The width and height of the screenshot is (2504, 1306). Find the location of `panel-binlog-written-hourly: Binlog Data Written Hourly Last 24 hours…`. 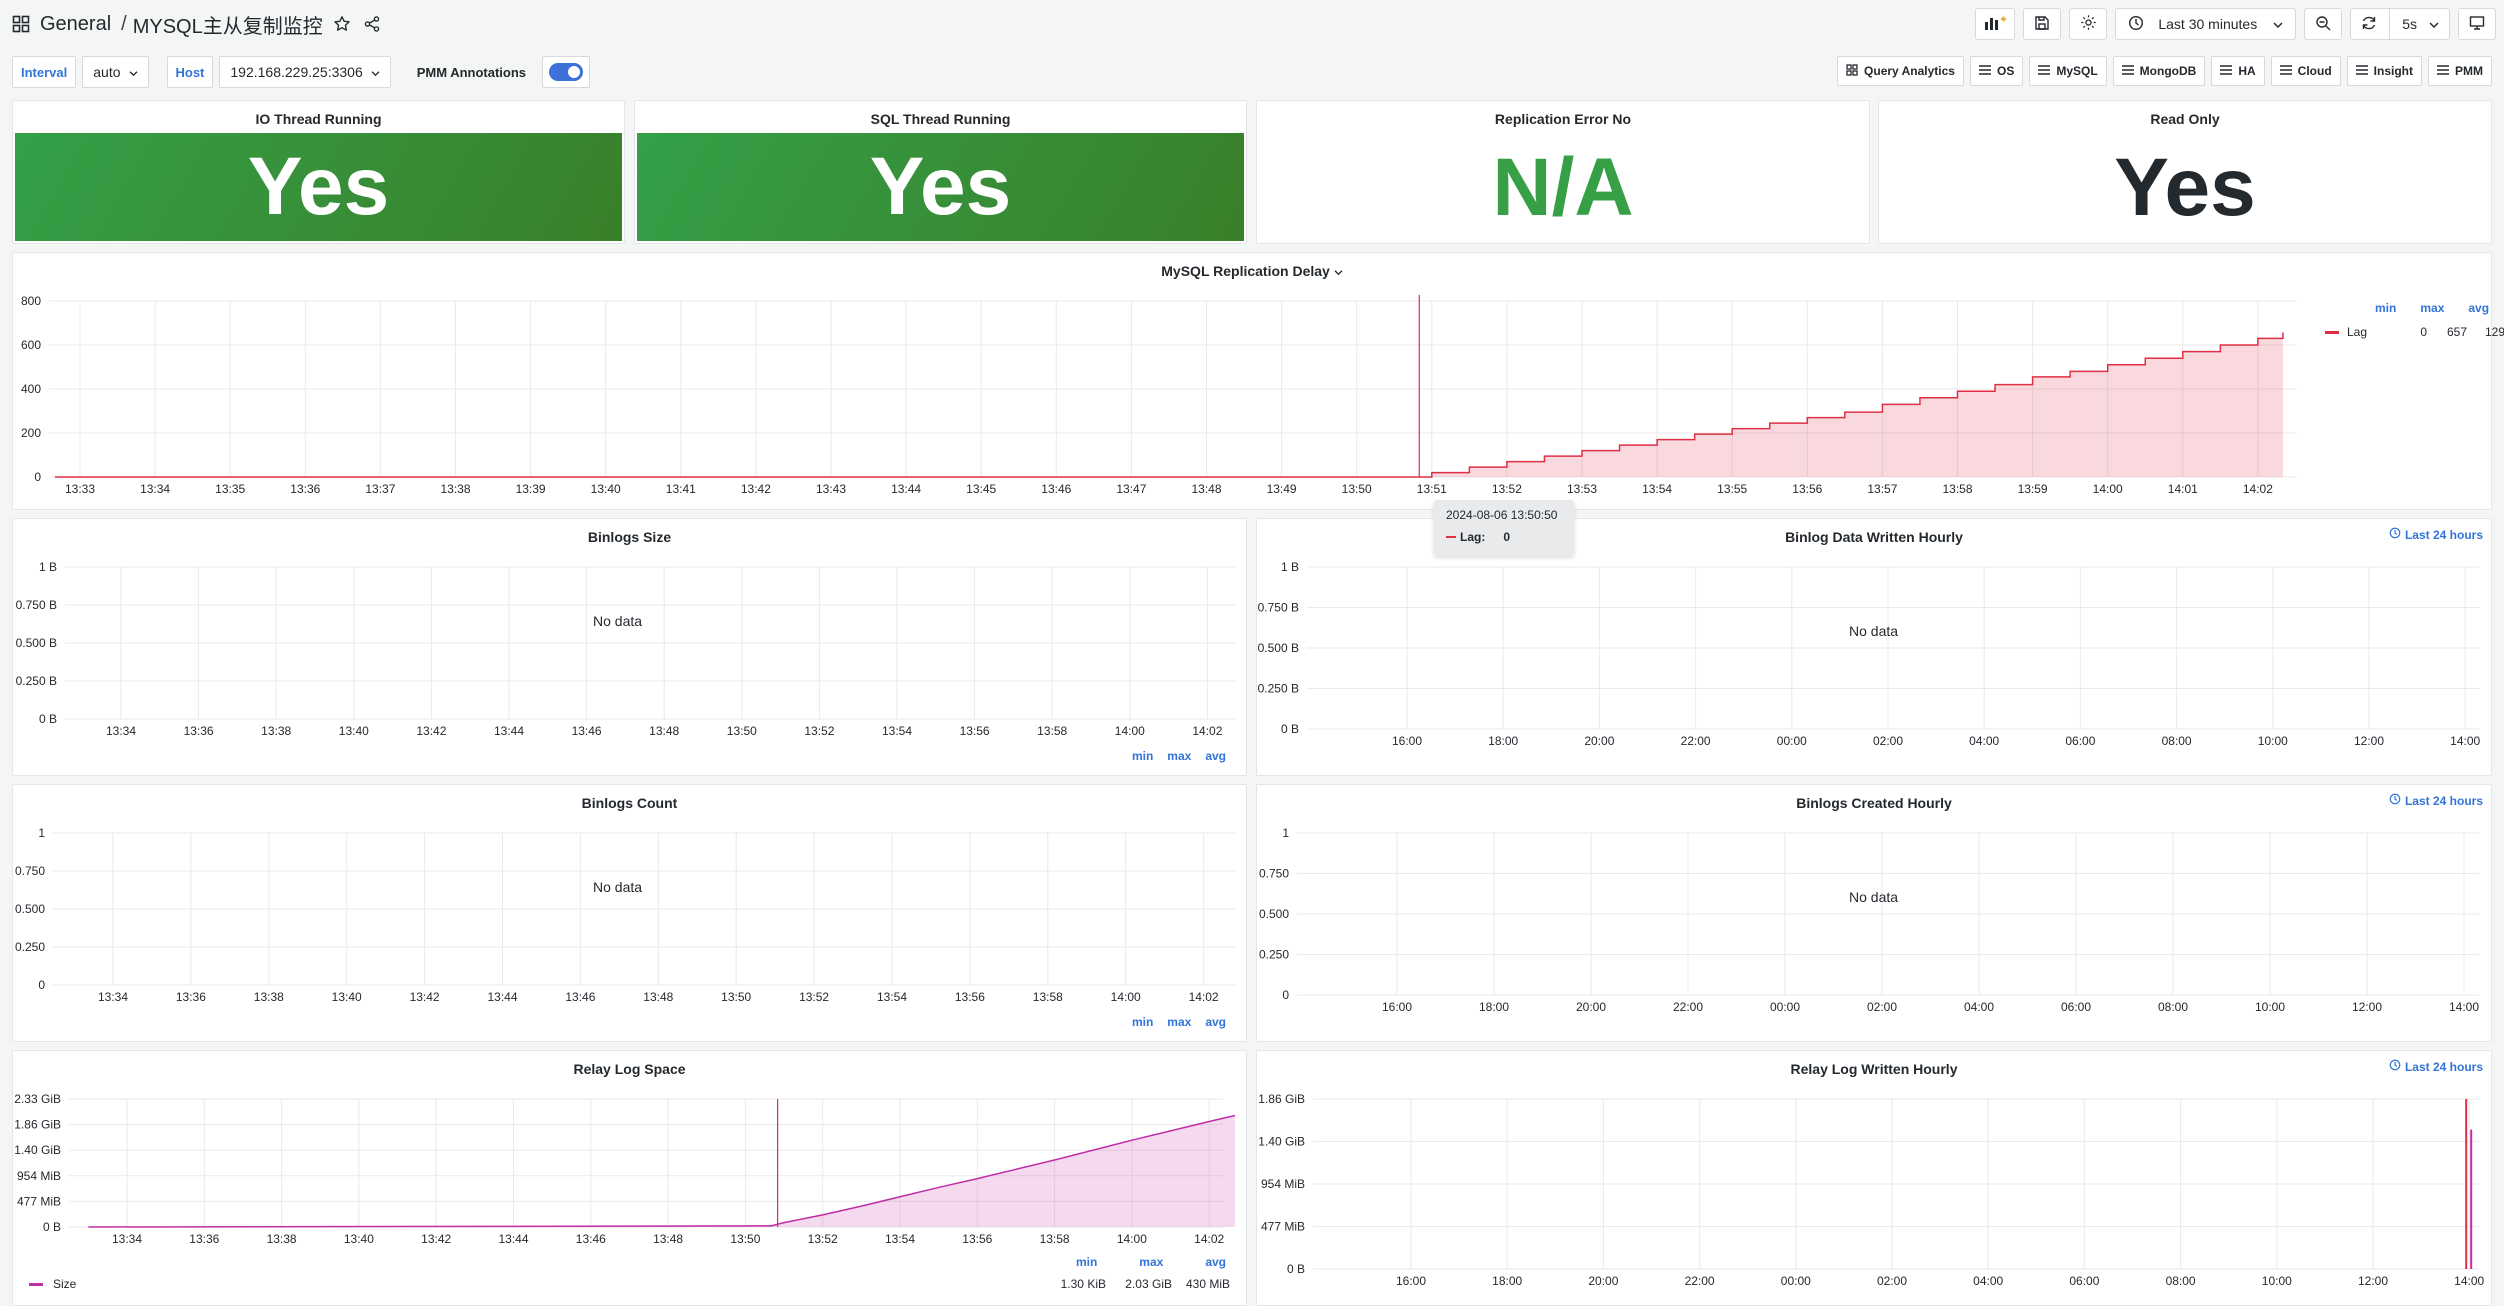

panel-binlog-written-hourly: Binlog Data Written Hourly Last 24 hours… is located at coordinates (1874, 647).